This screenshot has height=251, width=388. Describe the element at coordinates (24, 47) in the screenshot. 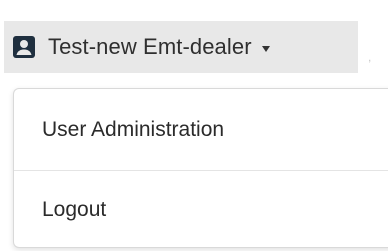

I see `user-badge-icon` at that location.